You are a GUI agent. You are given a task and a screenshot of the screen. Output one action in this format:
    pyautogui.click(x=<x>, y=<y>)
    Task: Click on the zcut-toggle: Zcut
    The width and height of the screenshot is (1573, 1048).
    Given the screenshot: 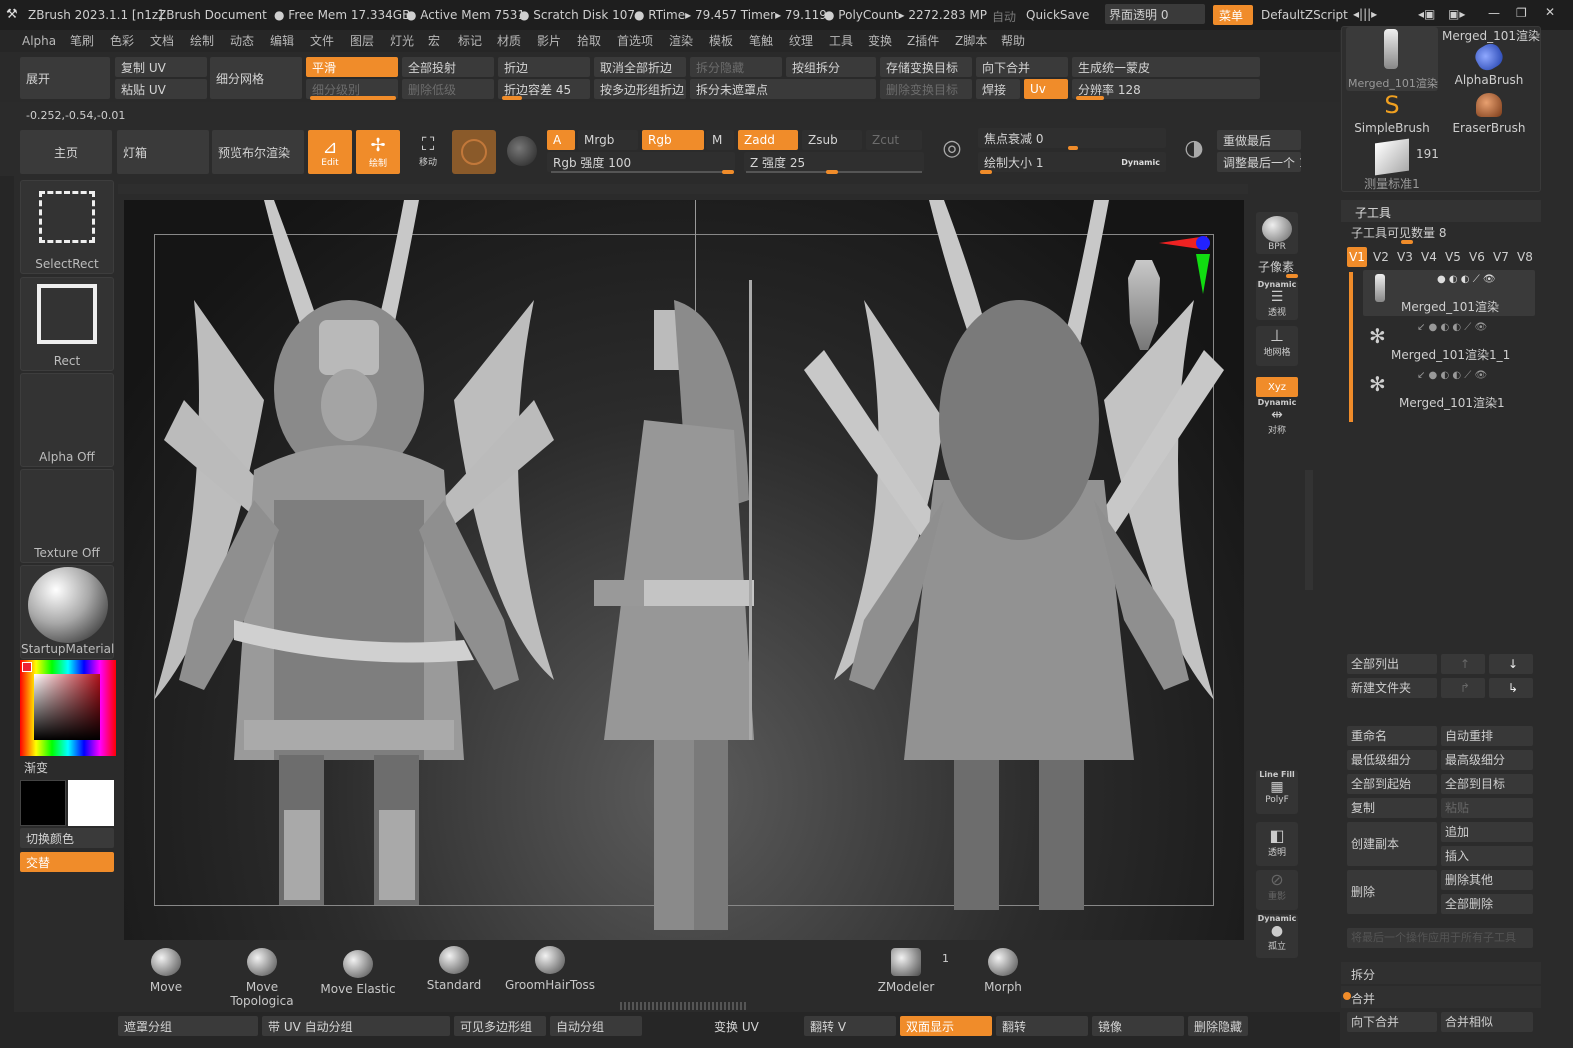 What is the action you would take?
    pyautogui.click(x=894, y=140)
    